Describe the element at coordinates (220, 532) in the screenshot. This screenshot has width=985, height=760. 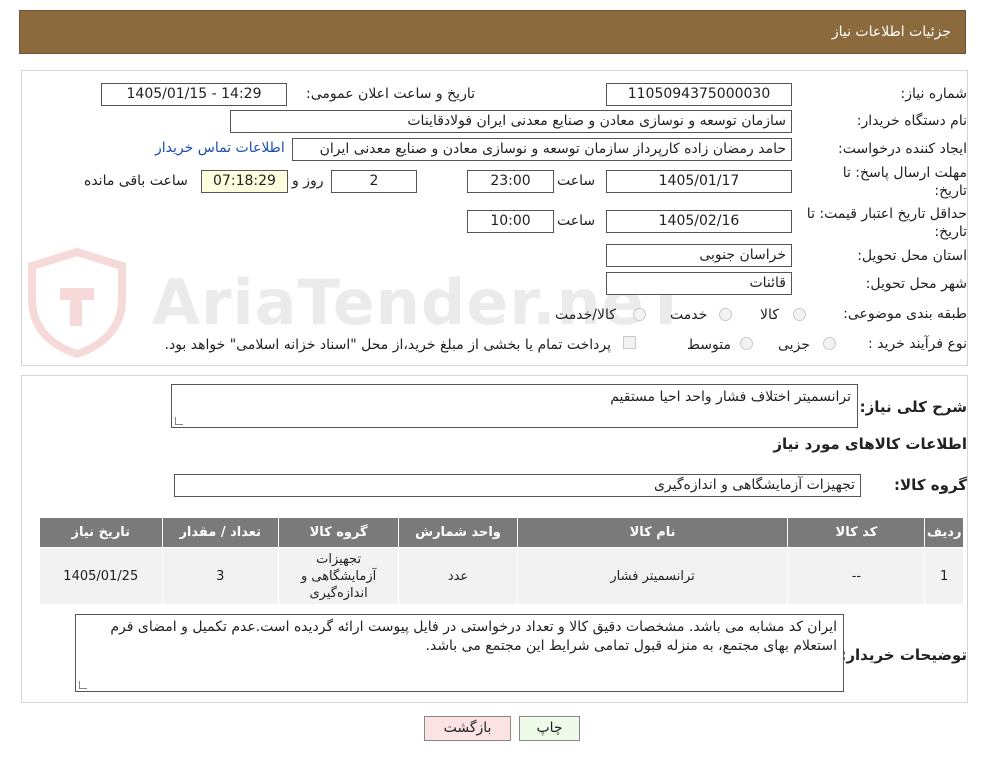
I see `col-header-quantity: تعداد / مقدار` at that location.